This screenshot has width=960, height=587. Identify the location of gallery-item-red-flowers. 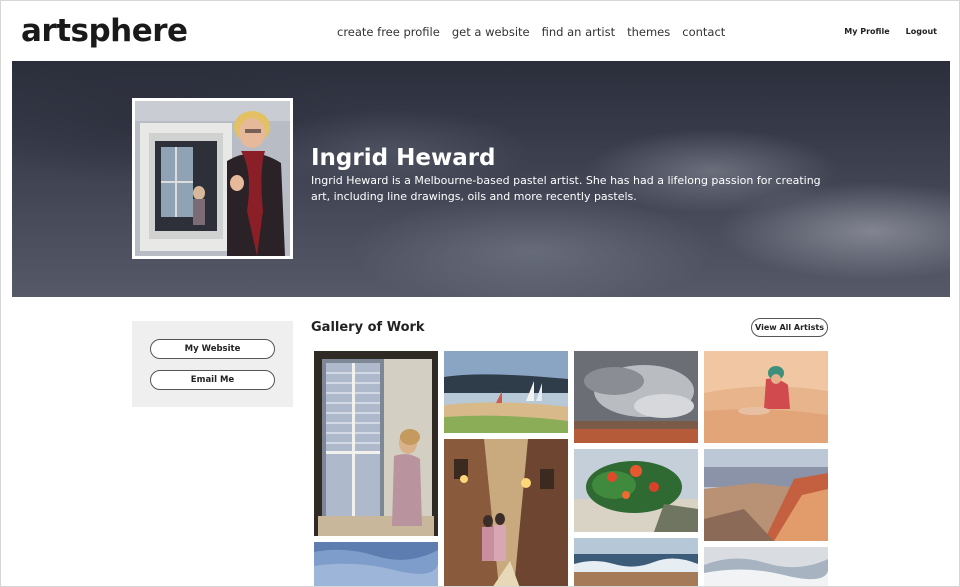
(636, 490).